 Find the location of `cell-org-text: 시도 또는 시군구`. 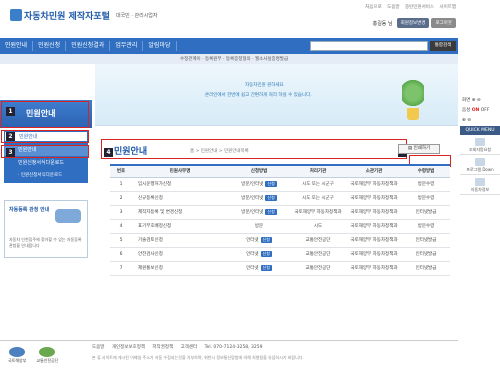

cell-org-text: 시도 또는 시군구 is located at coordinates (318, 198).